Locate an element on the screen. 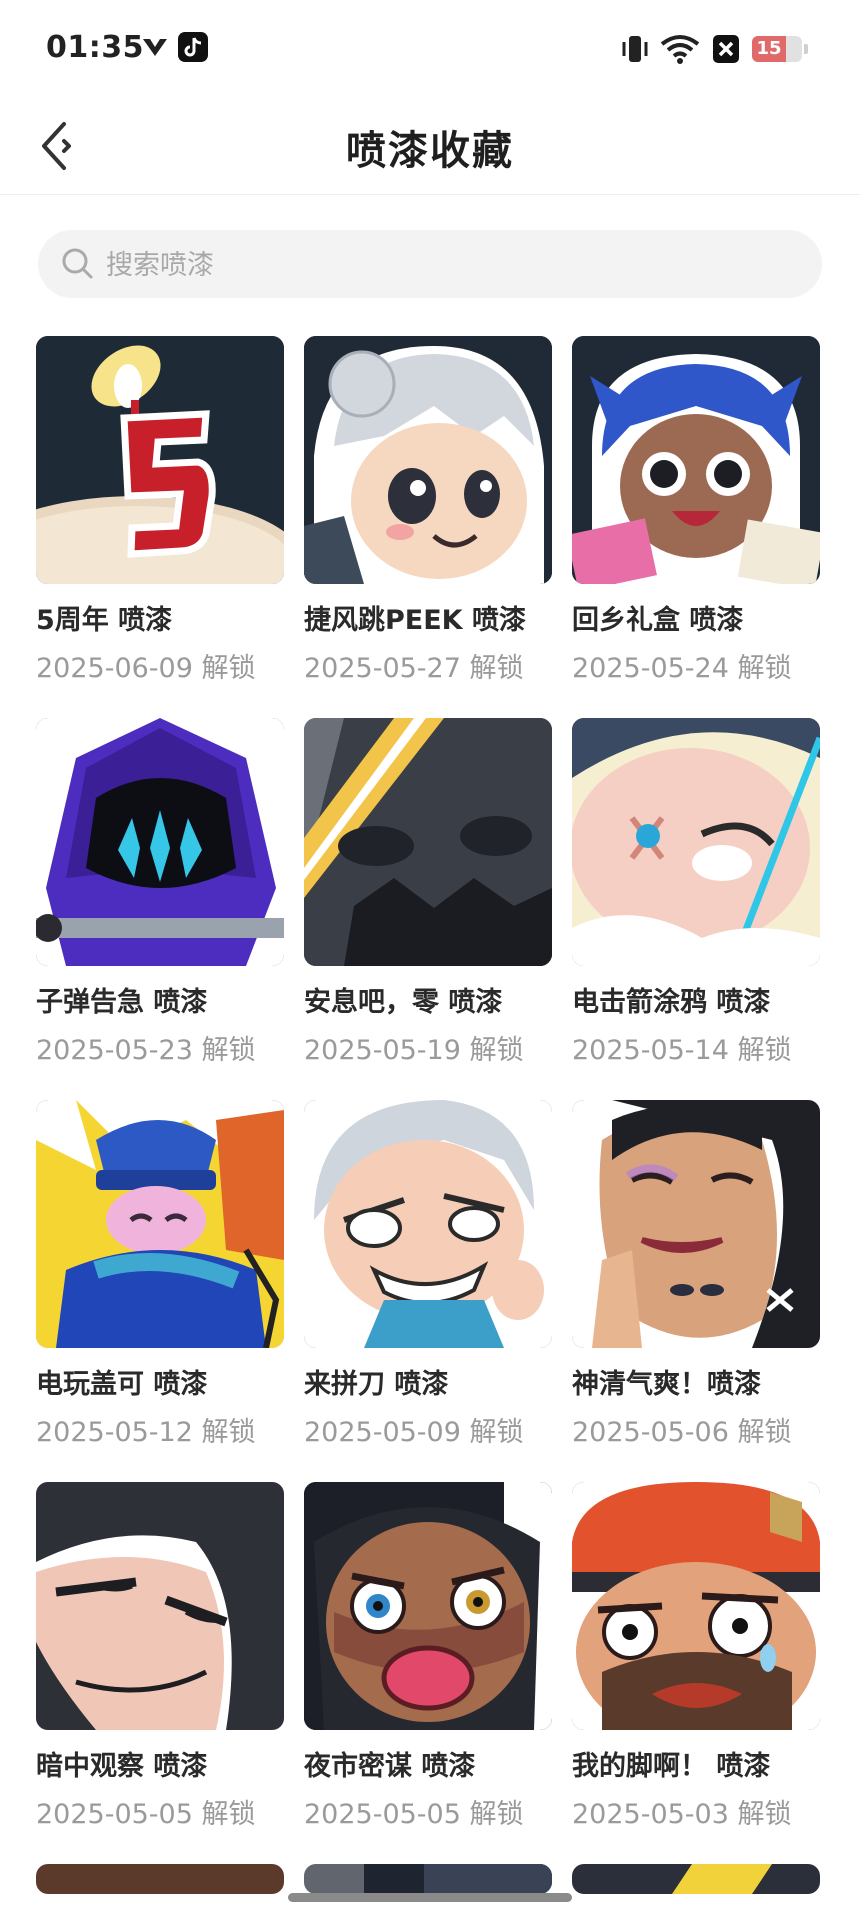  spray-title: 子弹告急 喷漆 is located at coordinates (122, 1002).